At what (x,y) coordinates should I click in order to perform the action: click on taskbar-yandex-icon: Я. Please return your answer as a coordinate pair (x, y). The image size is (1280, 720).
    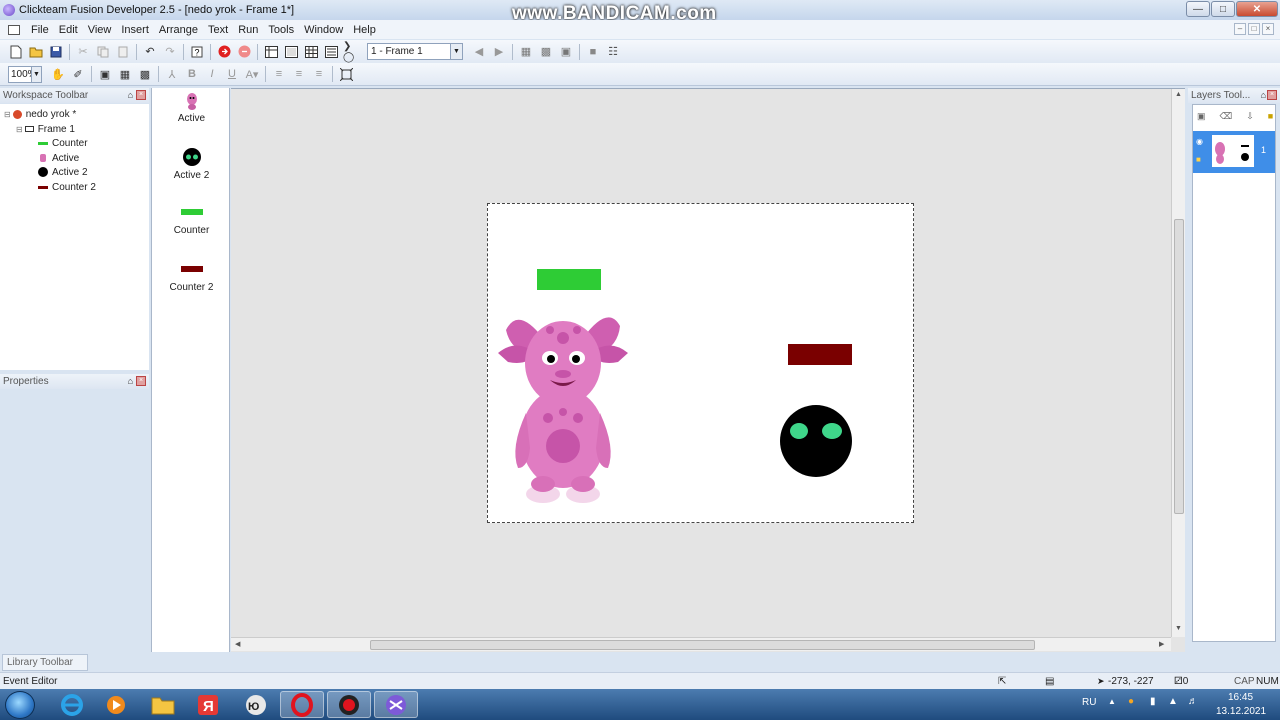
    Looking at the image, I should click on (208, 704).